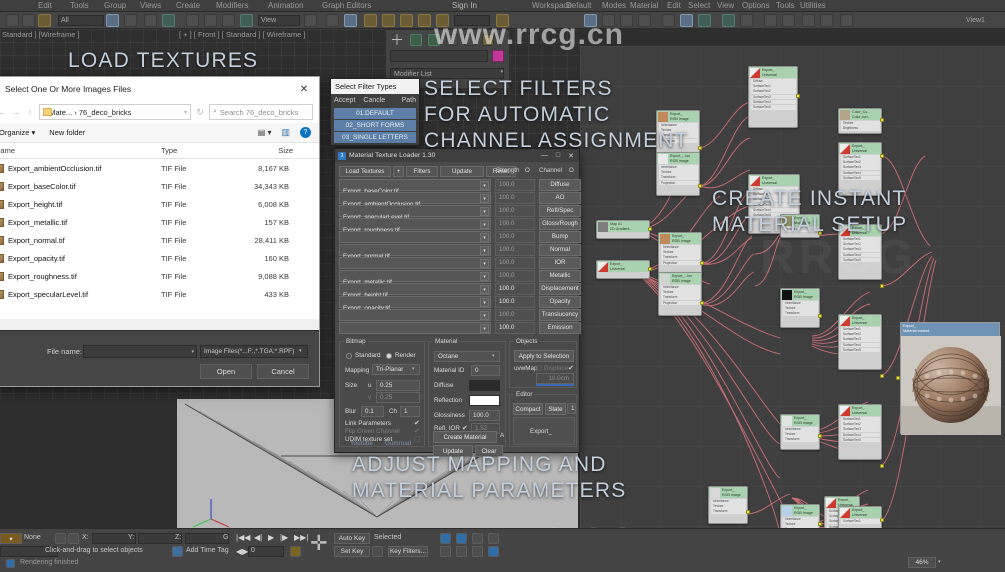 The image size is (1005, 572). What do you see at coordinates (304, 89) in the screenshot?
I see `close-icon: ✕` at bounding box center [304, 89].